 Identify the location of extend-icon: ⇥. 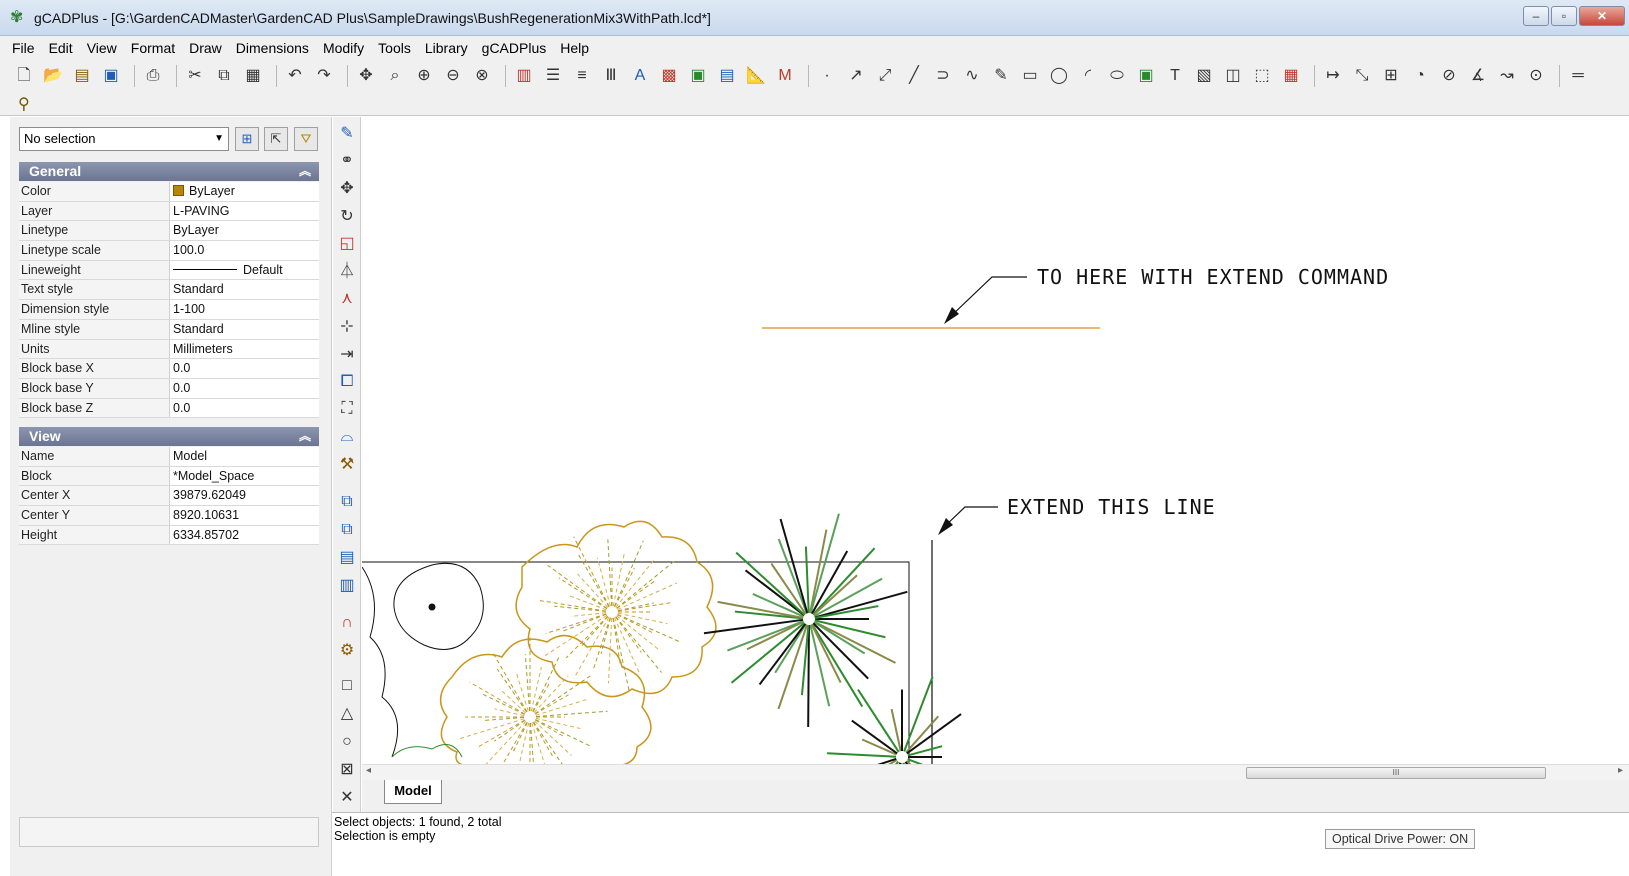
(347, 355).